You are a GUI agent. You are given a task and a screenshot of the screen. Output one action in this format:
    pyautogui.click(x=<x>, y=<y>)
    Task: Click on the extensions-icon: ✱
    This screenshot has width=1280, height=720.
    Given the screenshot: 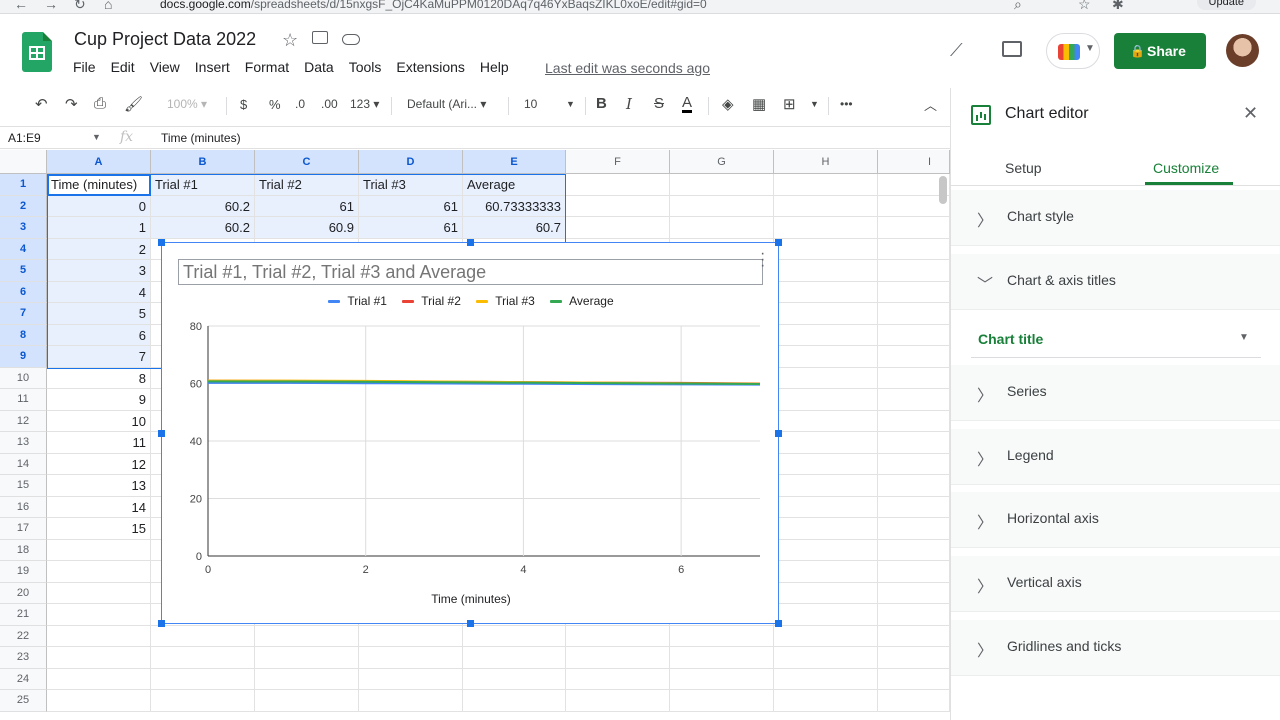 What is the action you would take?
    pyautogui.click(x=1118, y=6)
    